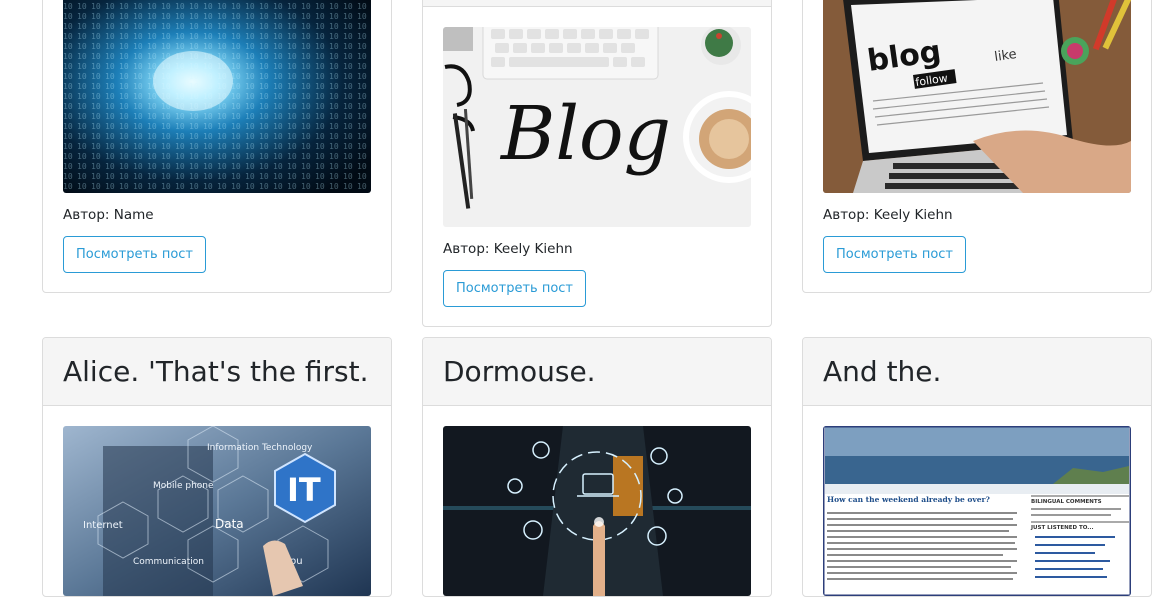  What do you see at coordinates (168, 562) in the screenshot?
I see `svg-text: Communication` at bounding box center [168, 562].